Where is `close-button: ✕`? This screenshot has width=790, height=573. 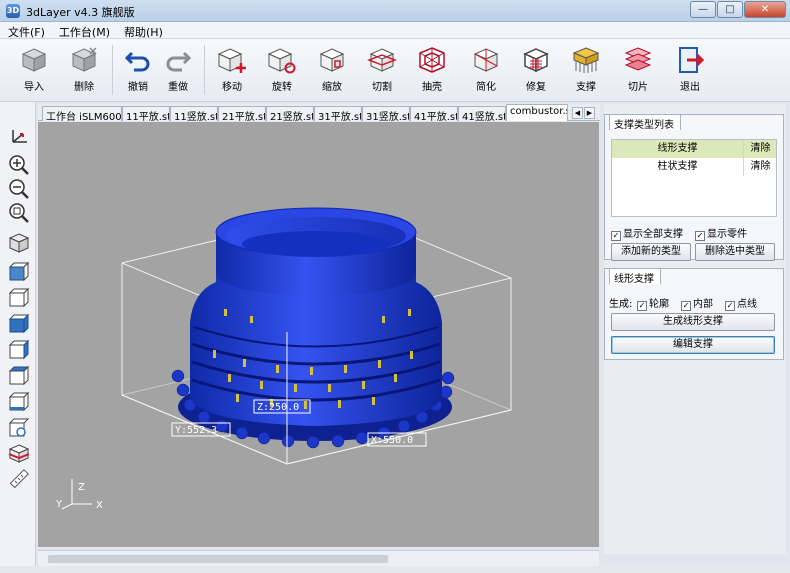 close-button: ✕ is located at coordinates (765, 9).